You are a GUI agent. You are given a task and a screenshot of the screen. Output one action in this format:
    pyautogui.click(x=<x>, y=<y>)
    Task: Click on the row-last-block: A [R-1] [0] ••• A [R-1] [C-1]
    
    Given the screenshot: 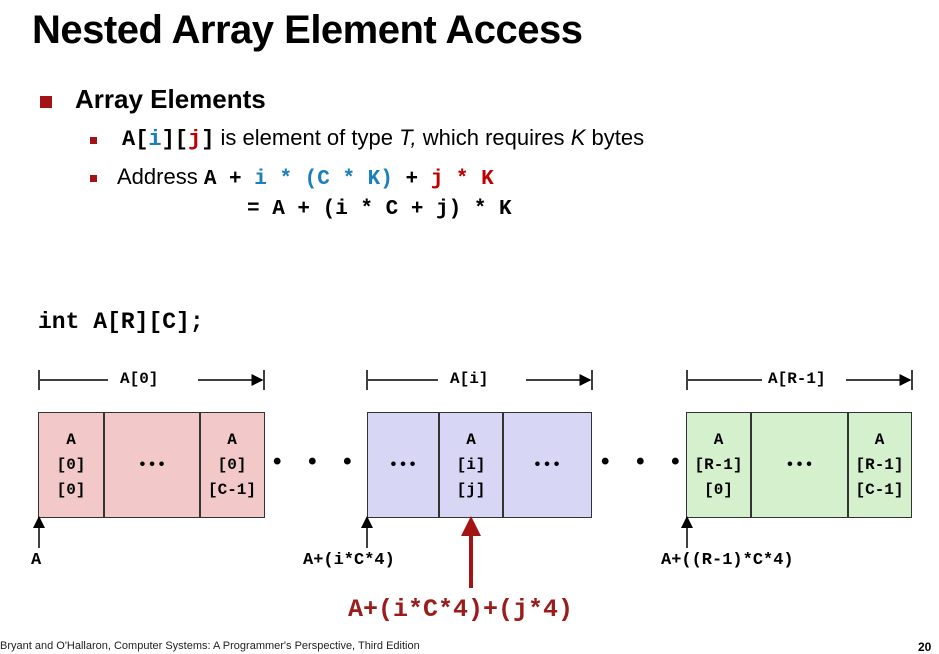 What is the action you would take?
    pyautogui.click(x=799, y=465)
    